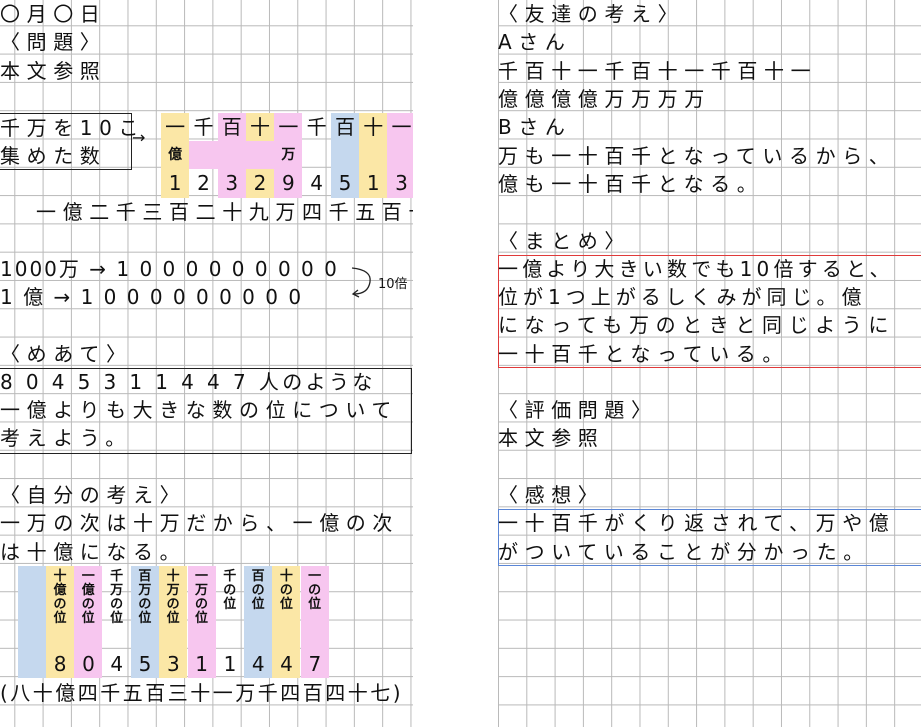 The width and height of the screenshot is (921, 727). What do you see at coordinates (631, 184) in the screenshot?
I see `b-san-line-2: 億も一十百千となる。` at bounding box center [631, 184].